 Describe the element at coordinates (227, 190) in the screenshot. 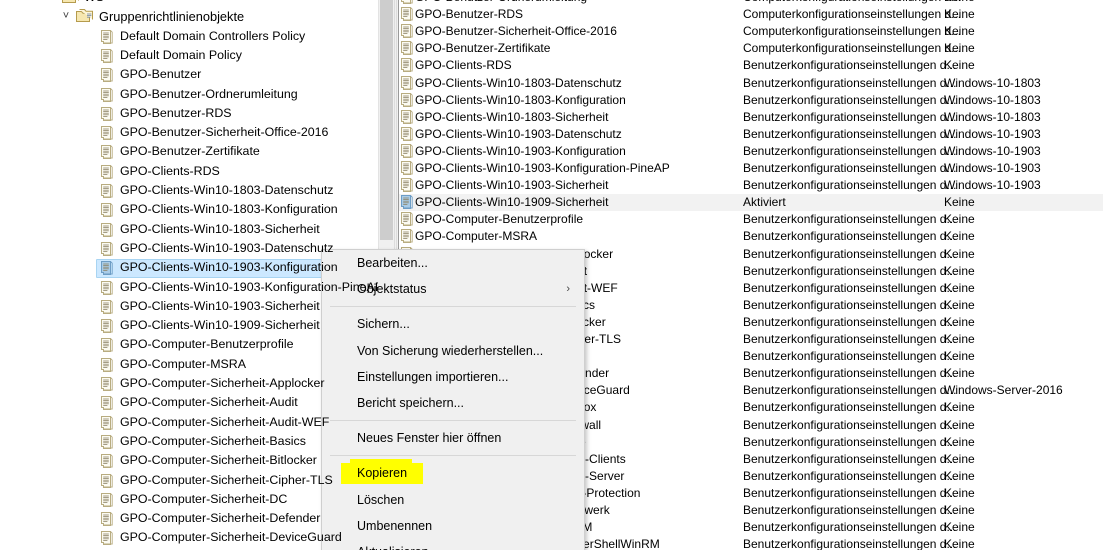

I see `tree-item-label: GPO-Clients-Win10-1803-Datenschutz` at that location.